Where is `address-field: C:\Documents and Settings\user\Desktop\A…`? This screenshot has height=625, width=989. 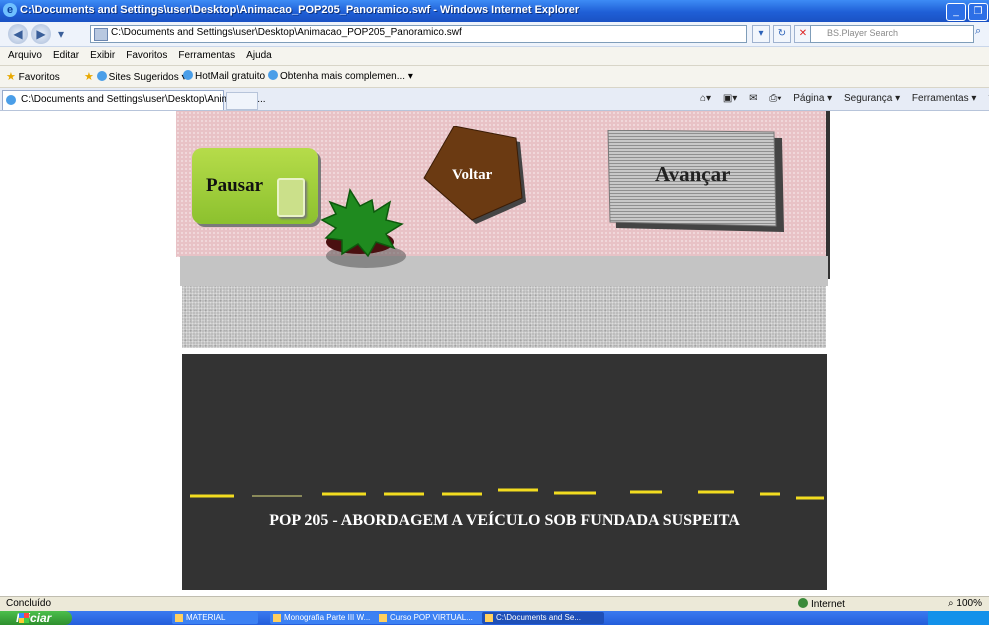 address-field: C:\Documents and Settings\user\Desktop\A… is located at coordinates (418, 34).